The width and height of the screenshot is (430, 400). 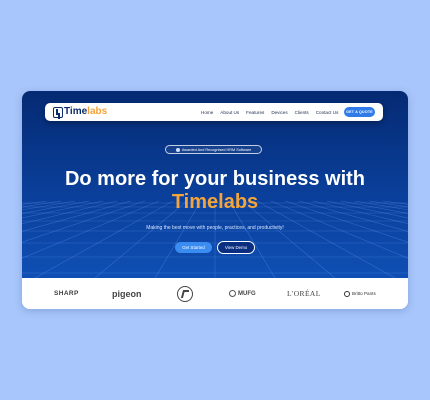 What do you see at coordinates (255, 112) in the screenshot?
I see `nav-link-features: Features` at bounding box center [255, 112].